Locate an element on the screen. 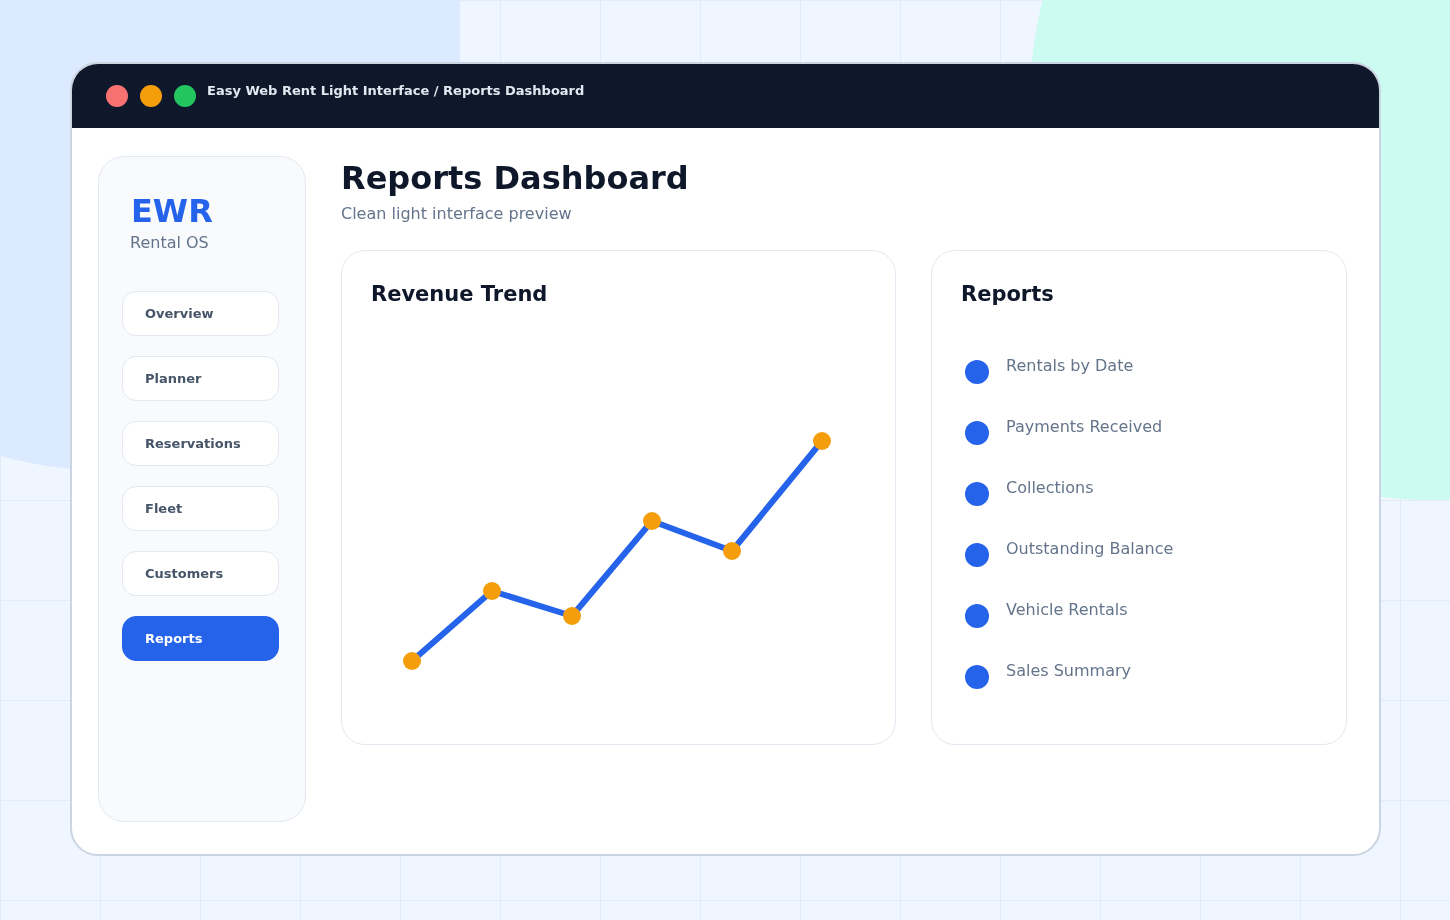  close-button is located at coordinates (117, 96).